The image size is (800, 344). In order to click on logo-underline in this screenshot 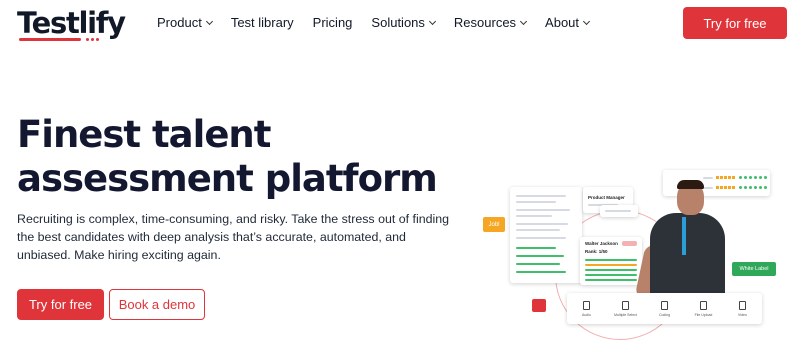, I will do `click(50, 39)`.